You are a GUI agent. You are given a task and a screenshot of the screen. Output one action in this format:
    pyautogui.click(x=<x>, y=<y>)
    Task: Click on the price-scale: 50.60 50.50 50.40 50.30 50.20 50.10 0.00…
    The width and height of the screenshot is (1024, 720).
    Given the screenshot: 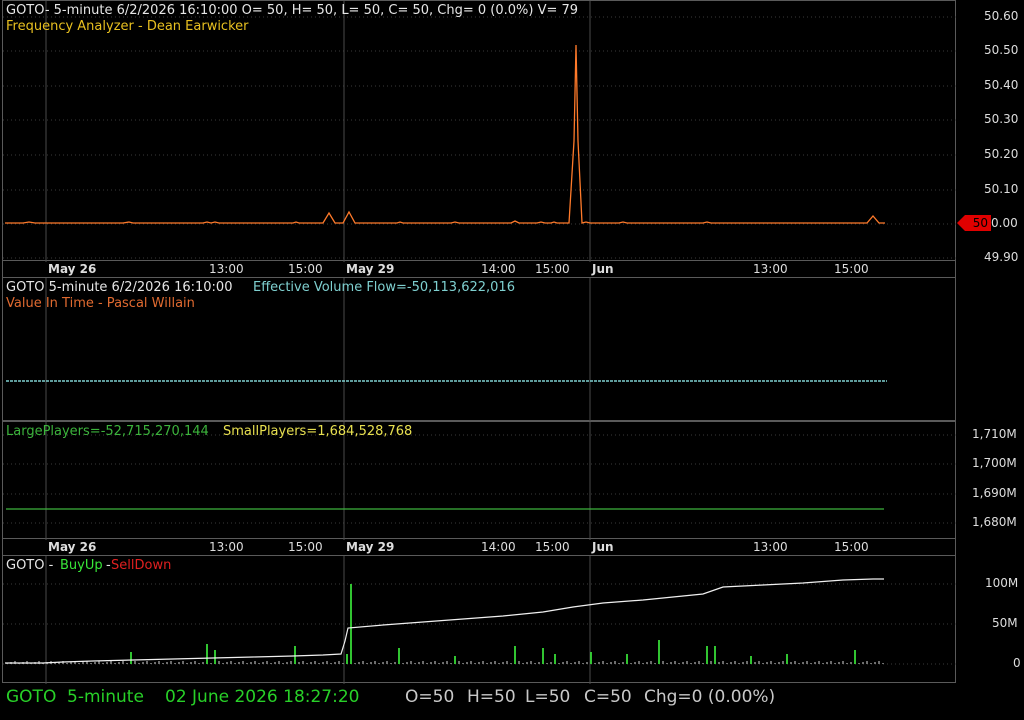 What is the action you would take?
    pyautogui.click(x=990, y=132)
    